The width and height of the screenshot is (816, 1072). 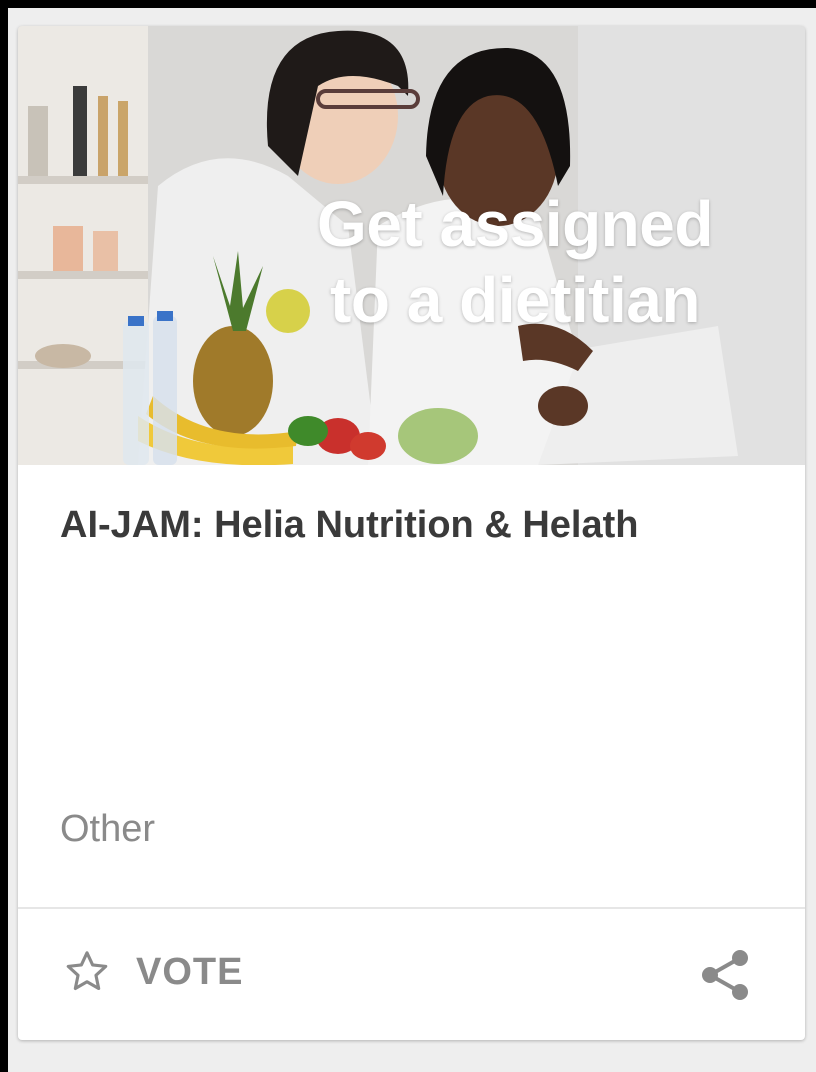 What do you see at coordinates (515, 262) in the screenshot?
I see `hero-caption: Get assigned to a dietitian` at bounding box center [515, 262].